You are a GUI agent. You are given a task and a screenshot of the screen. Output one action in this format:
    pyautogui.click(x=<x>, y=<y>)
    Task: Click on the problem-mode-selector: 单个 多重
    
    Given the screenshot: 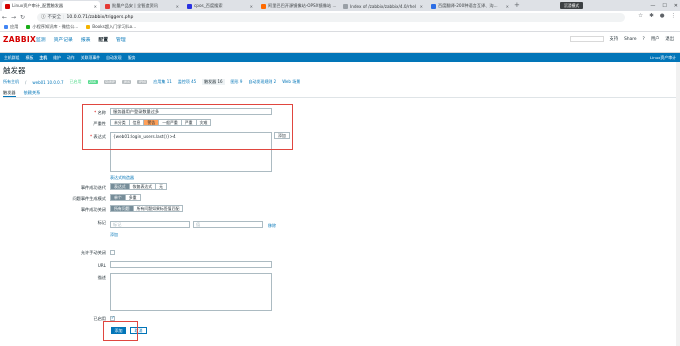 What is the action you would take?
    pyautogui.click(x=125, y=197)
    